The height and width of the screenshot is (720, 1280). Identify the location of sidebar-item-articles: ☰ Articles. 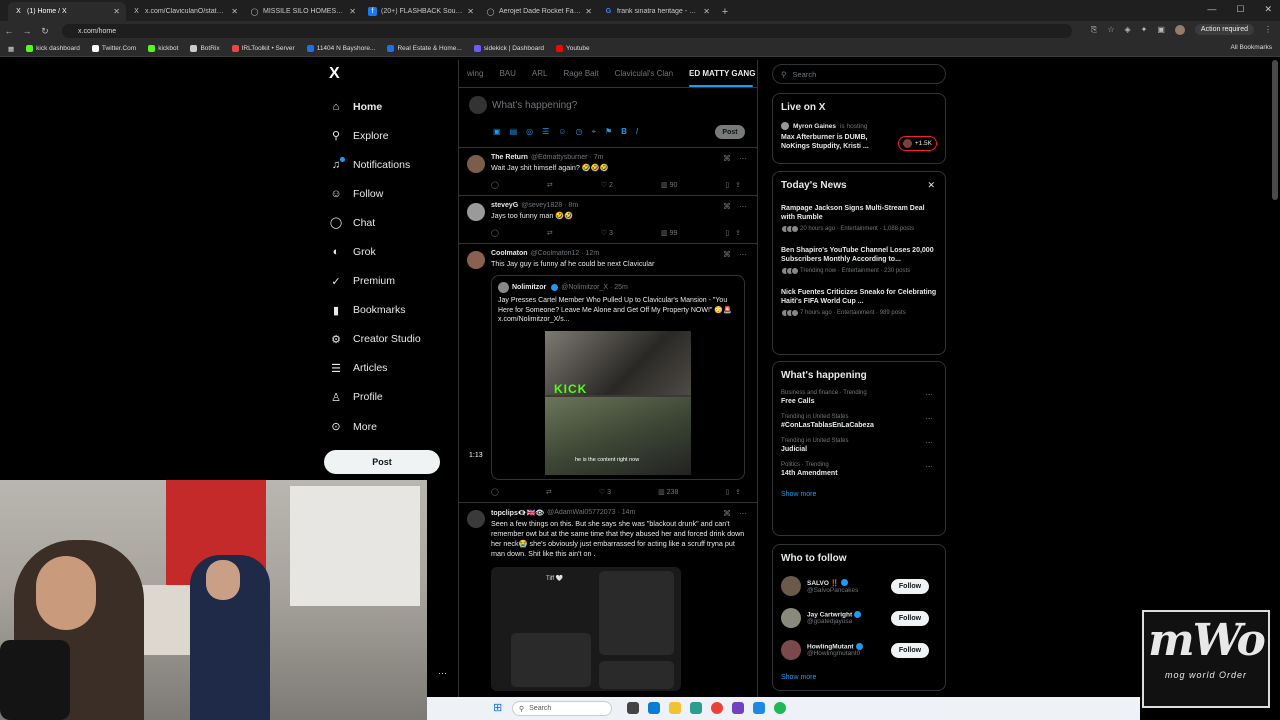
(394, 368).